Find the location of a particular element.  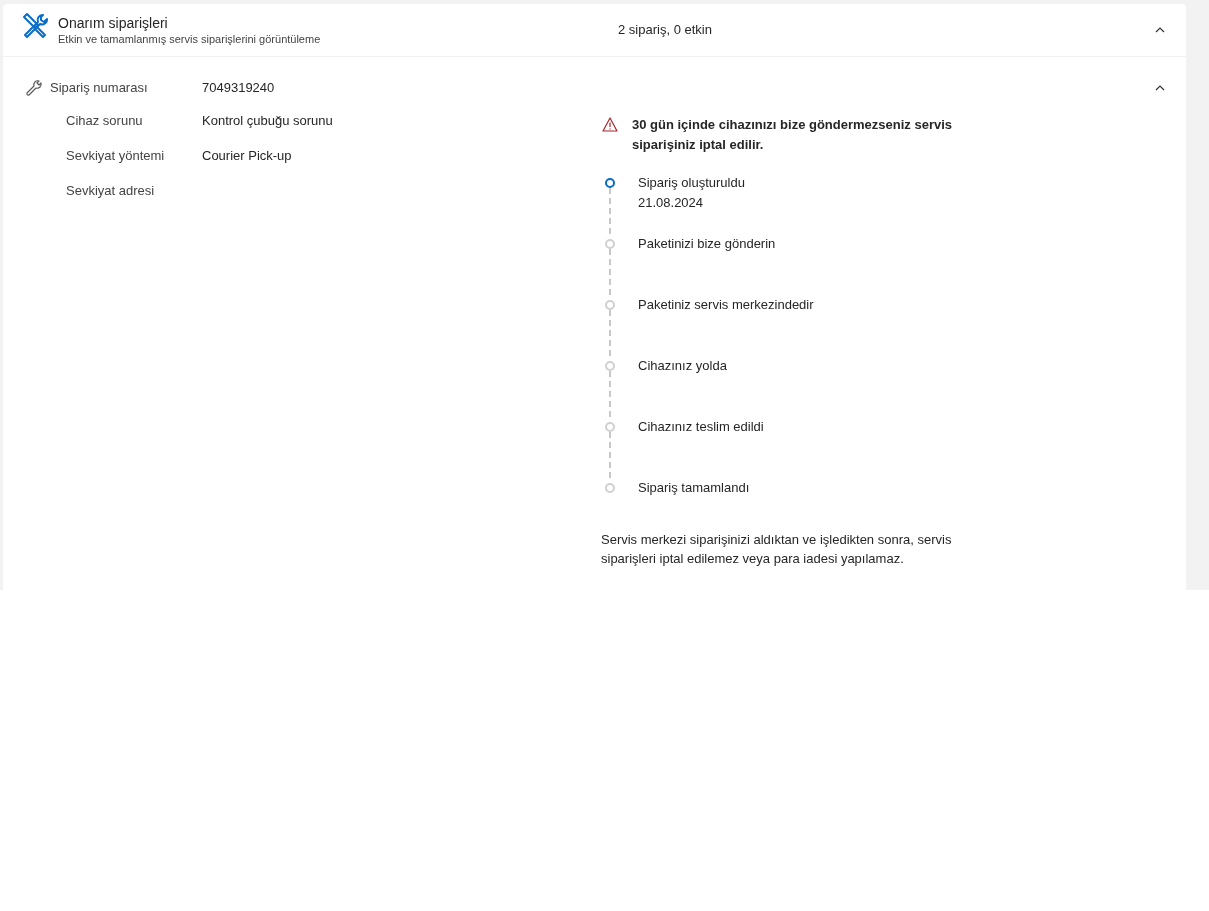

cancellation-note: Servis merkezi siparişinizi aldıktan ve işledikten sonra, servis siparişleri iptal edilemez veya para iadesi yapılamaz. is located at coordinates (777, 549).